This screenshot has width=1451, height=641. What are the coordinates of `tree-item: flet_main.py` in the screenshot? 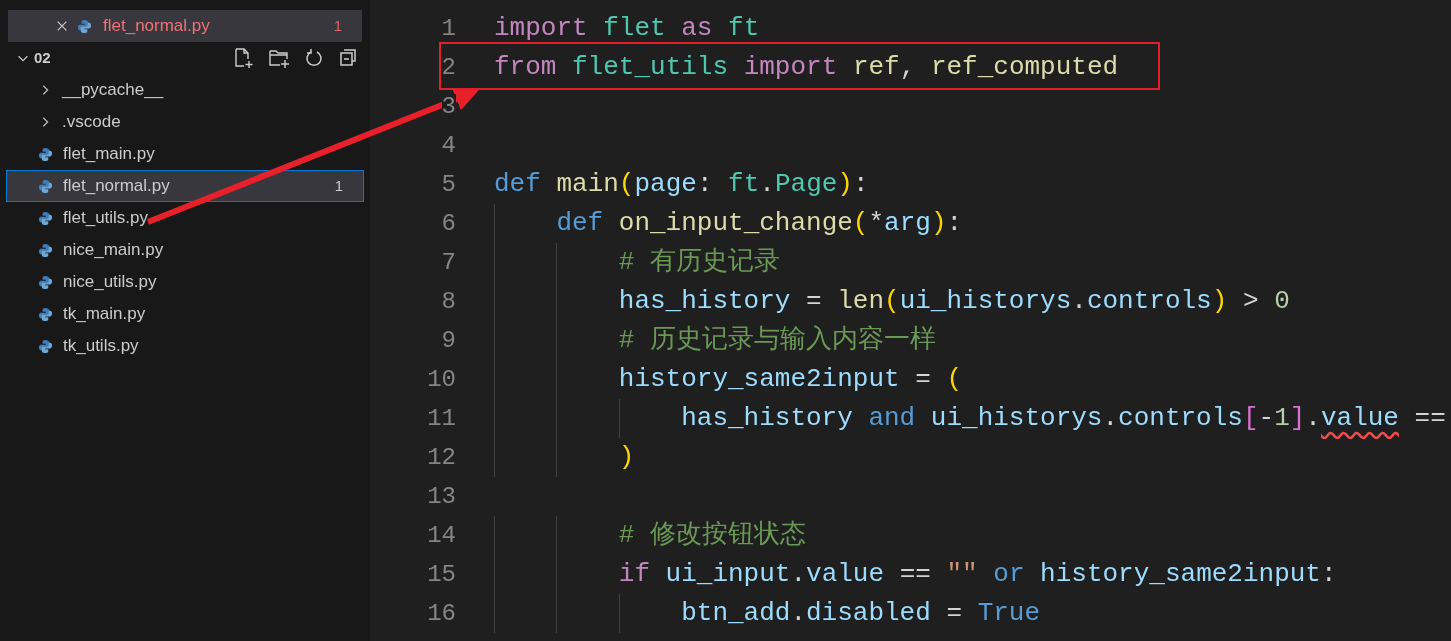 It's located at (185, 154).